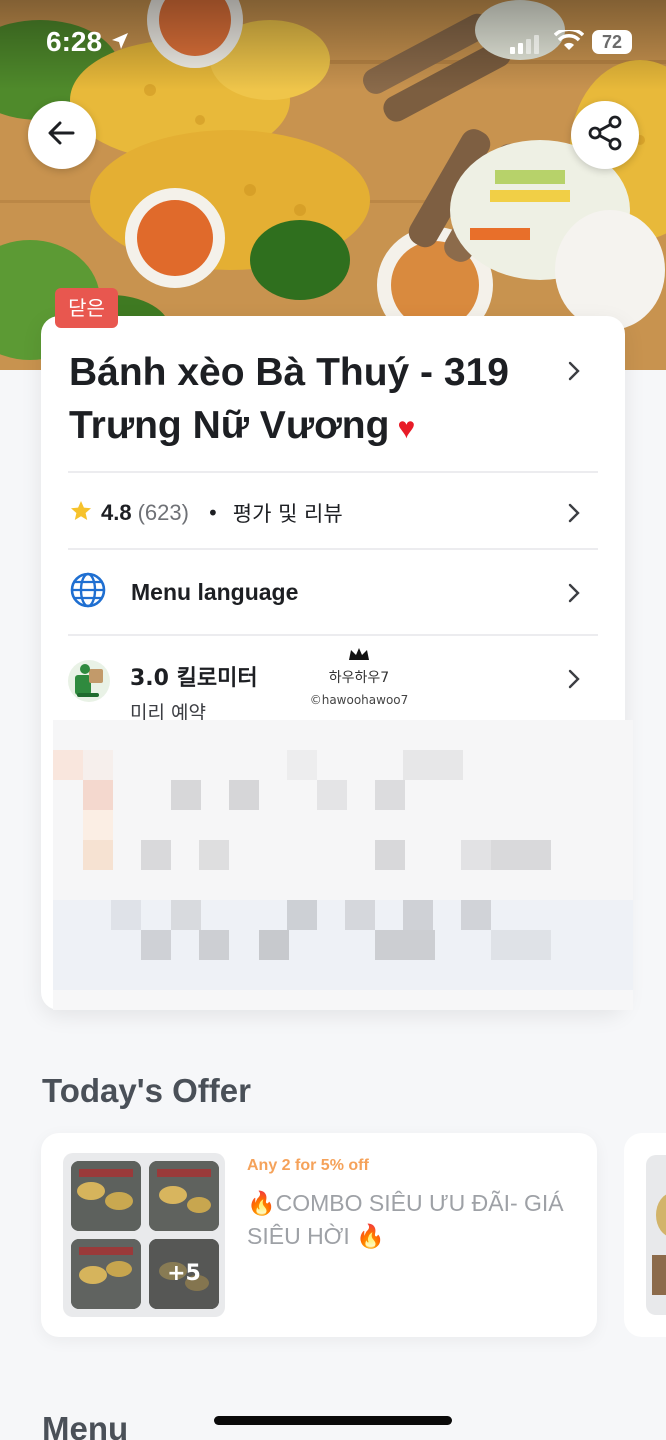 The height and width of the screenshot is (1440, 666). I want to click on status-time: 6:28, so click(74, 41).